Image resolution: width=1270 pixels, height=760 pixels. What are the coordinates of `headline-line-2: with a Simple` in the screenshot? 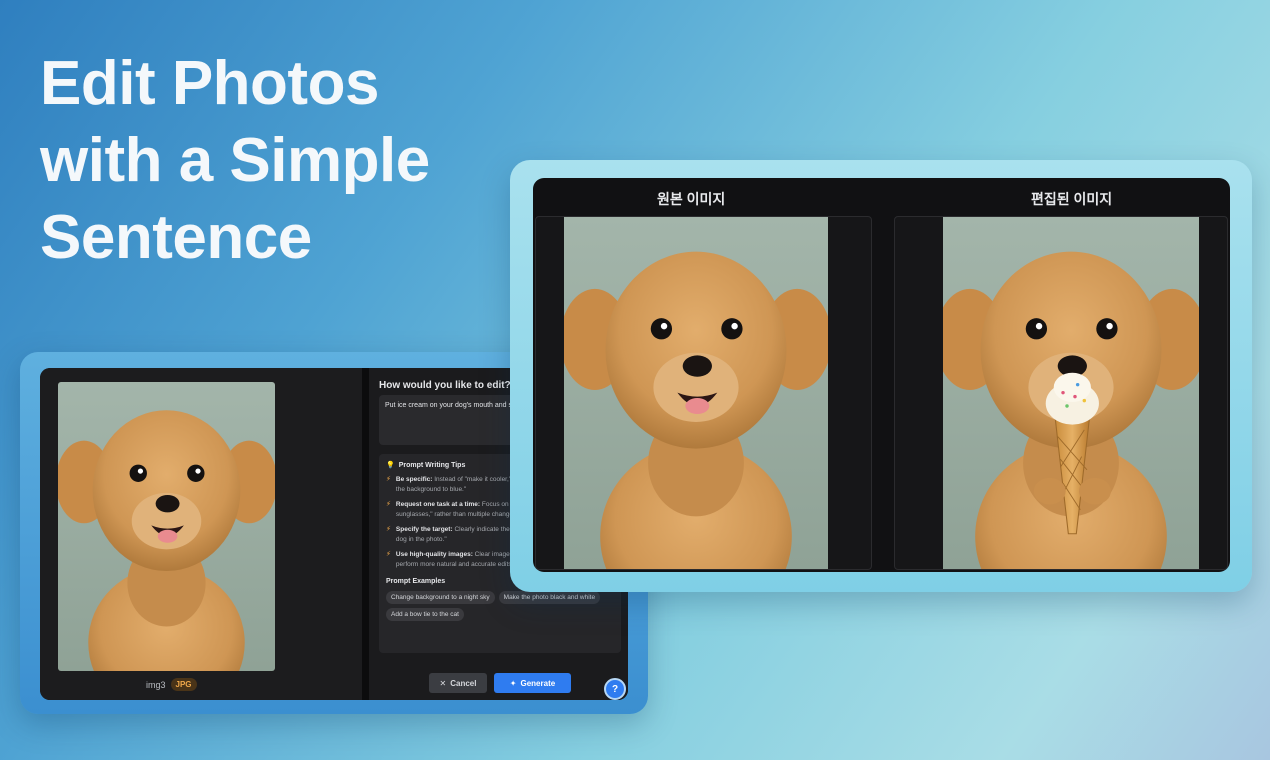 It's located at (235, 160).